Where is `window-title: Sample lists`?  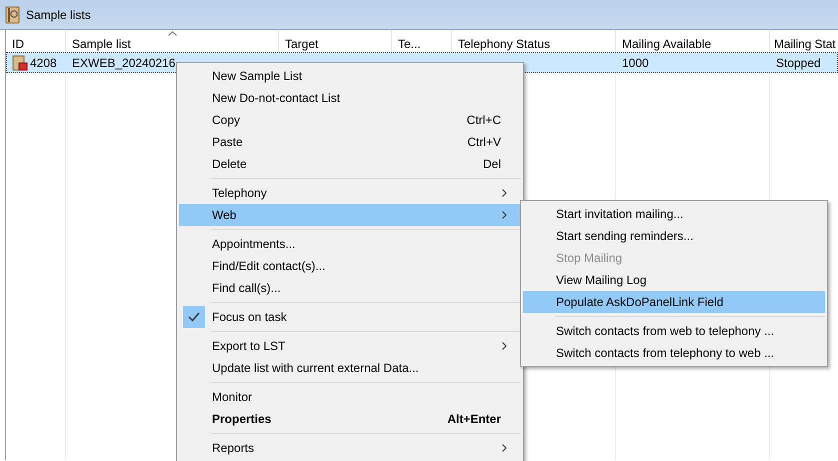
window-title: Sample lists is located at coordinates (58, 15).